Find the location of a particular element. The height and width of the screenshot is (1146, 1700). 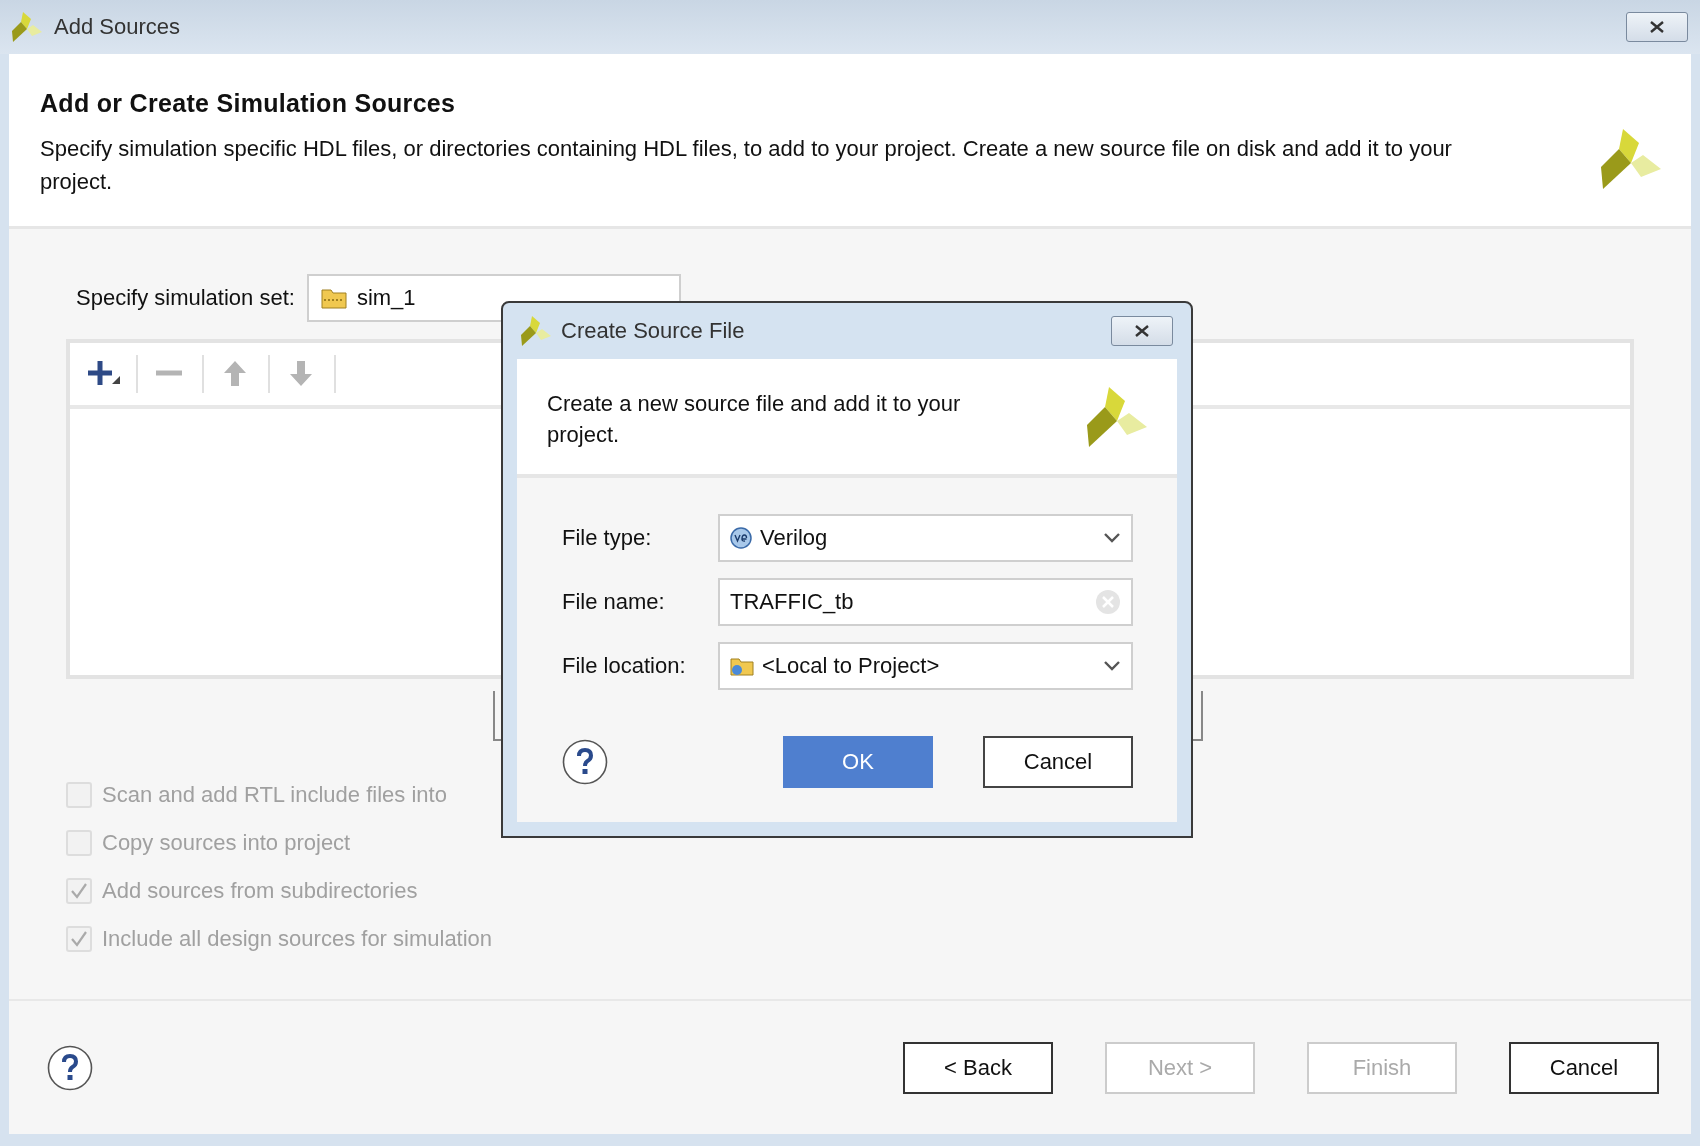

dropdown: <Local to Project> is located at coordinates (925, 666).